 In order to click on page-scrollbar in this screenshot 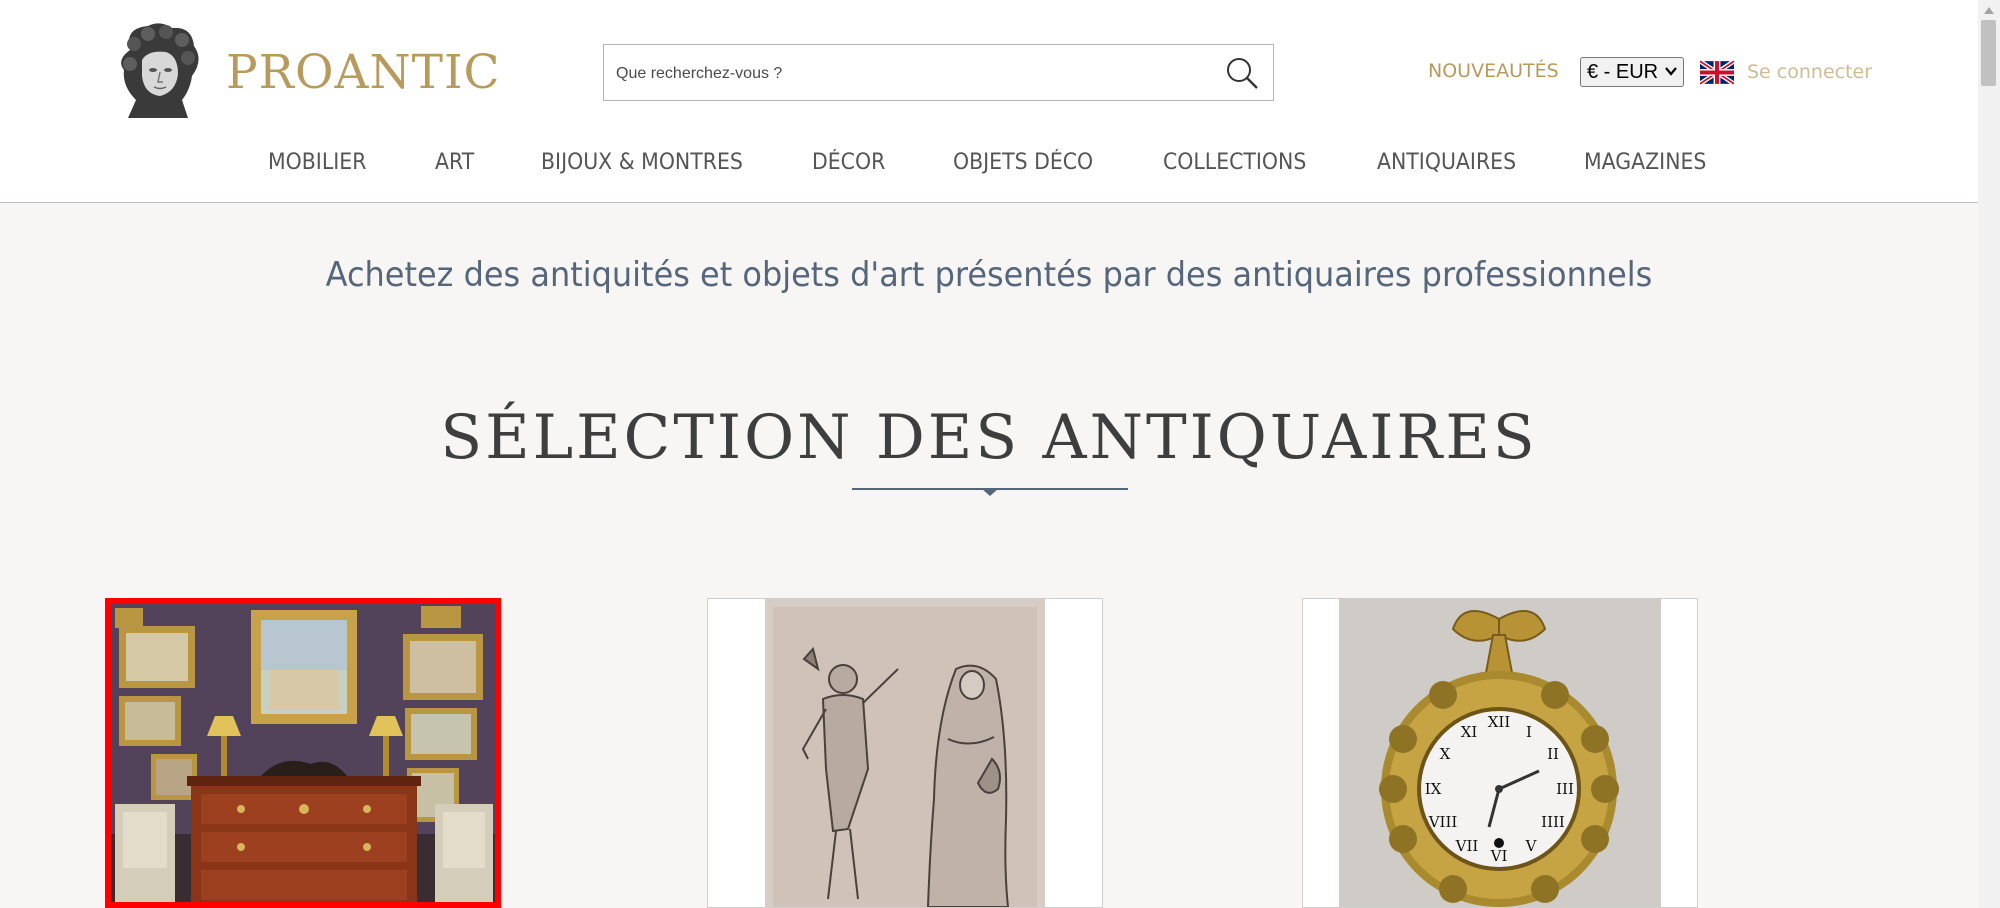, I will do `click(1989, 454)`.